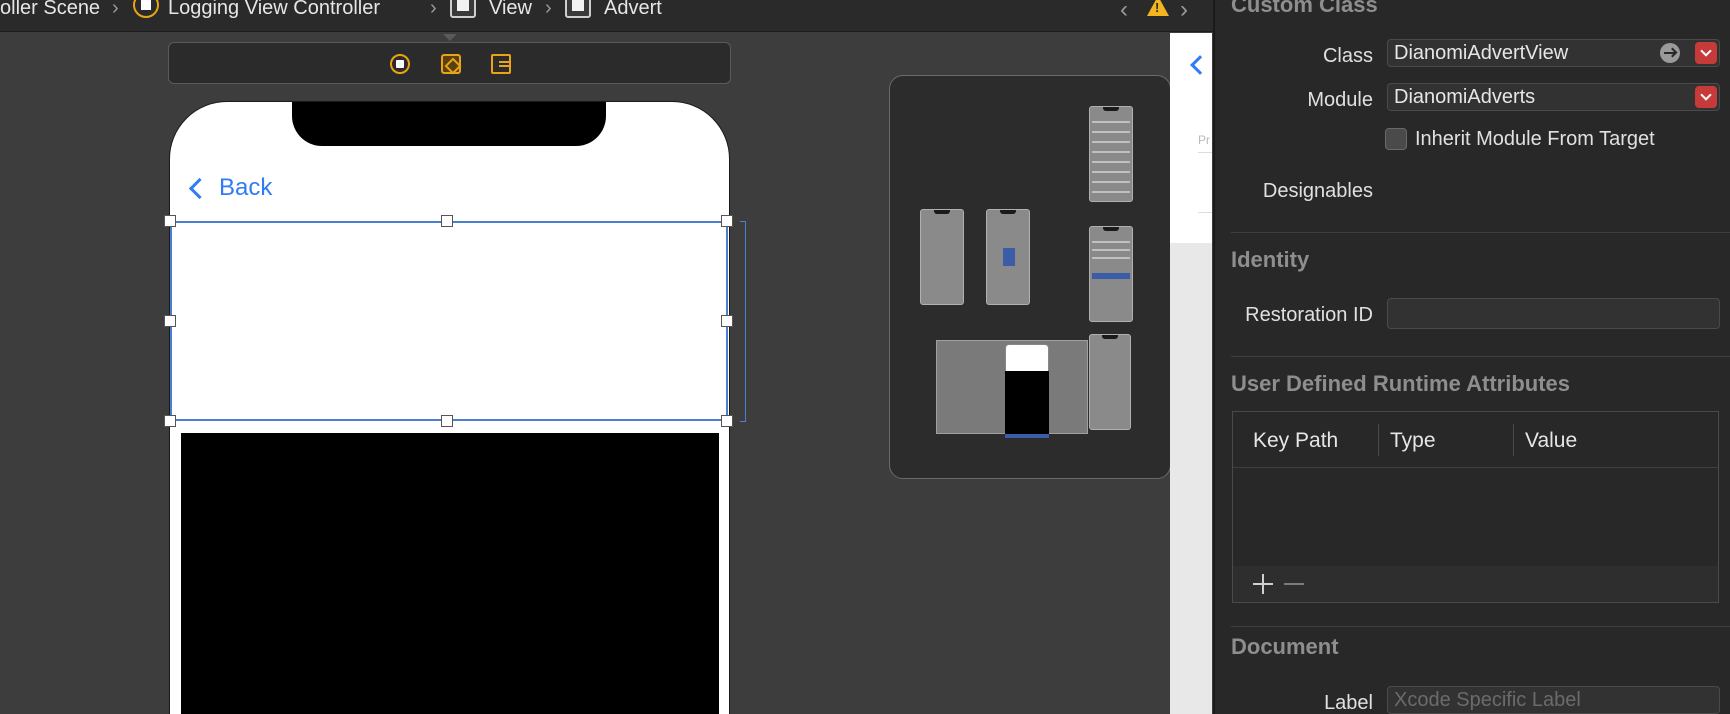 This screenshot has height=714, width=1730. Describe the element at coordinates (727, 221) in the screenshot. I see `resize-handle-top-right` at that location.